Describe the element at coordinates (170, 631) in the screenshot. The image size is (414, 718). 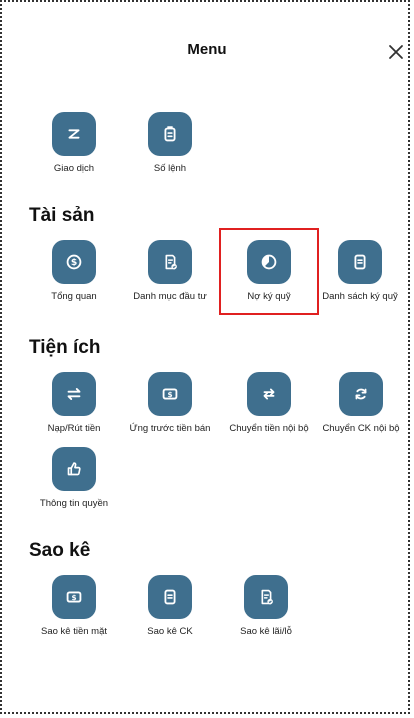
I see `menu-item-label: Sao kê CK` at that location.